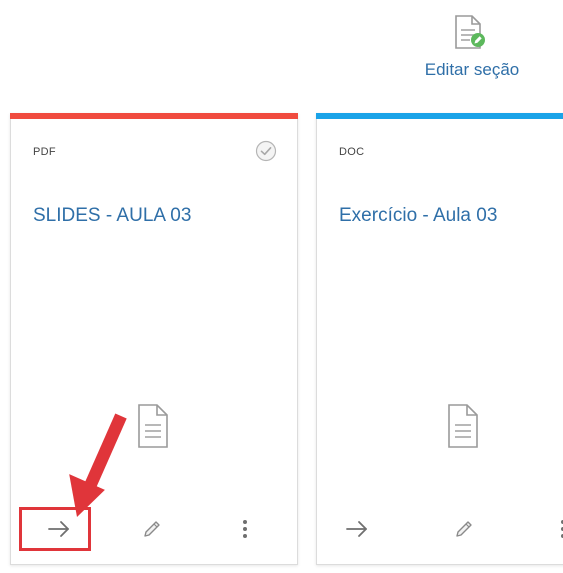 The width and height of the screenshot is (563, 573). Describe the element at coordinates (418, 216) in the screenshot. I see `card-title-link: Exercício - Aula 03` at that location.